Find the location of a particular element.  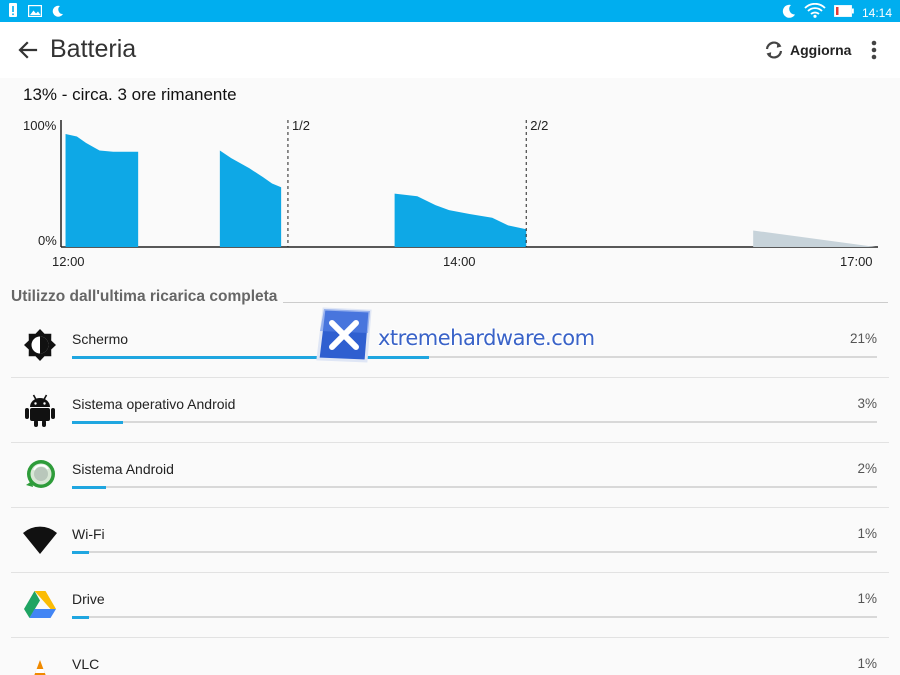

status-right-icons: 14:14 is located at coordinates (837, 12).